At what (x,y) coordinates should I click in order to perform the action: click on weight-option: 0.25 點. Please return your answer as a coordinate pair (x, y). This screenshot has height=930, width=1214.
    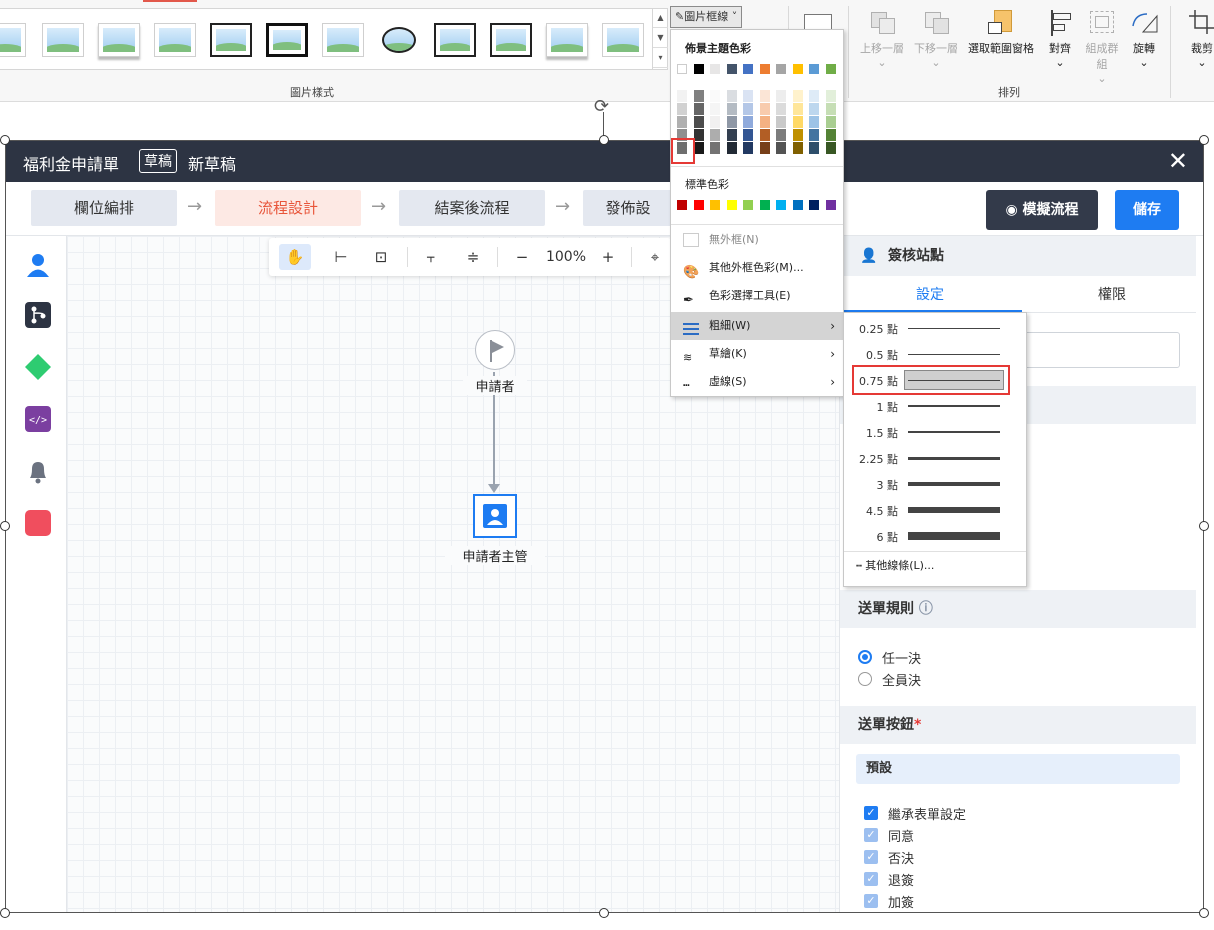
    Looking at the image, I should click on (935, 328).